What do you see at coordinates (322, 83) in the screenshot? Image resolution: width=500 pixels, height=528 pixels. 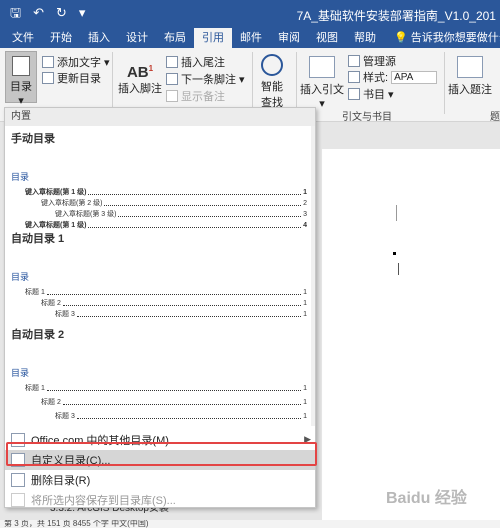 I see `insert-citation-button: 插入引文▾` at bounding box center [322, 83].